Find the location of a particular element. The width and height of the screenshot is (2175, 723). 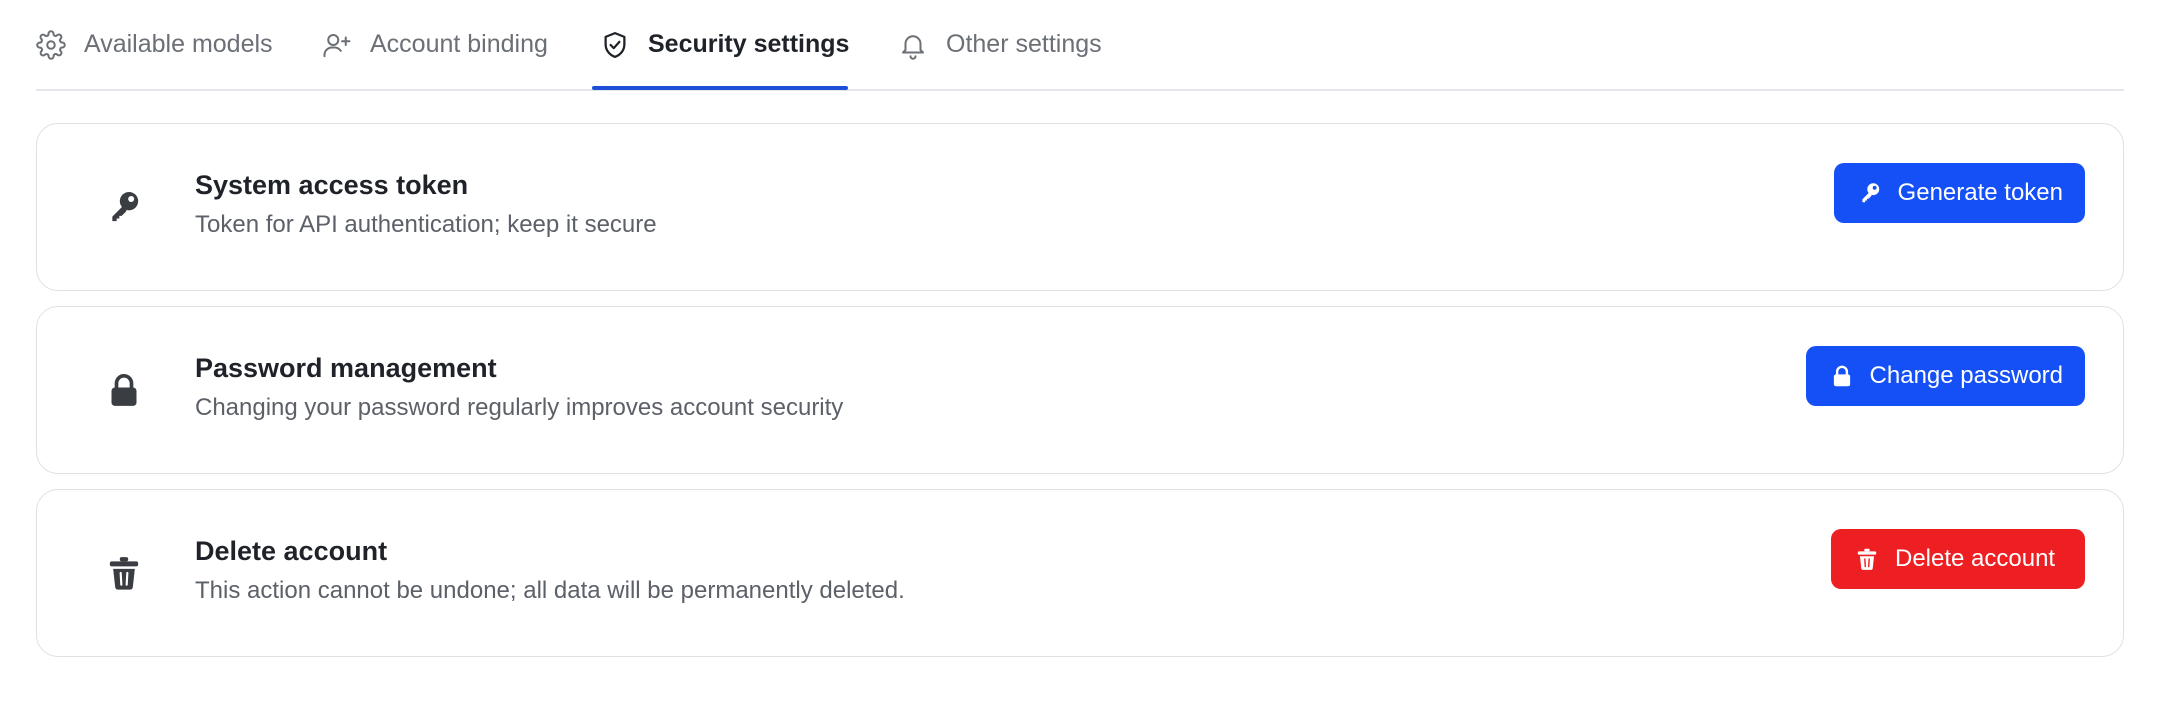

generate-token-button: Generate token is located at coordinates (1959, 193).